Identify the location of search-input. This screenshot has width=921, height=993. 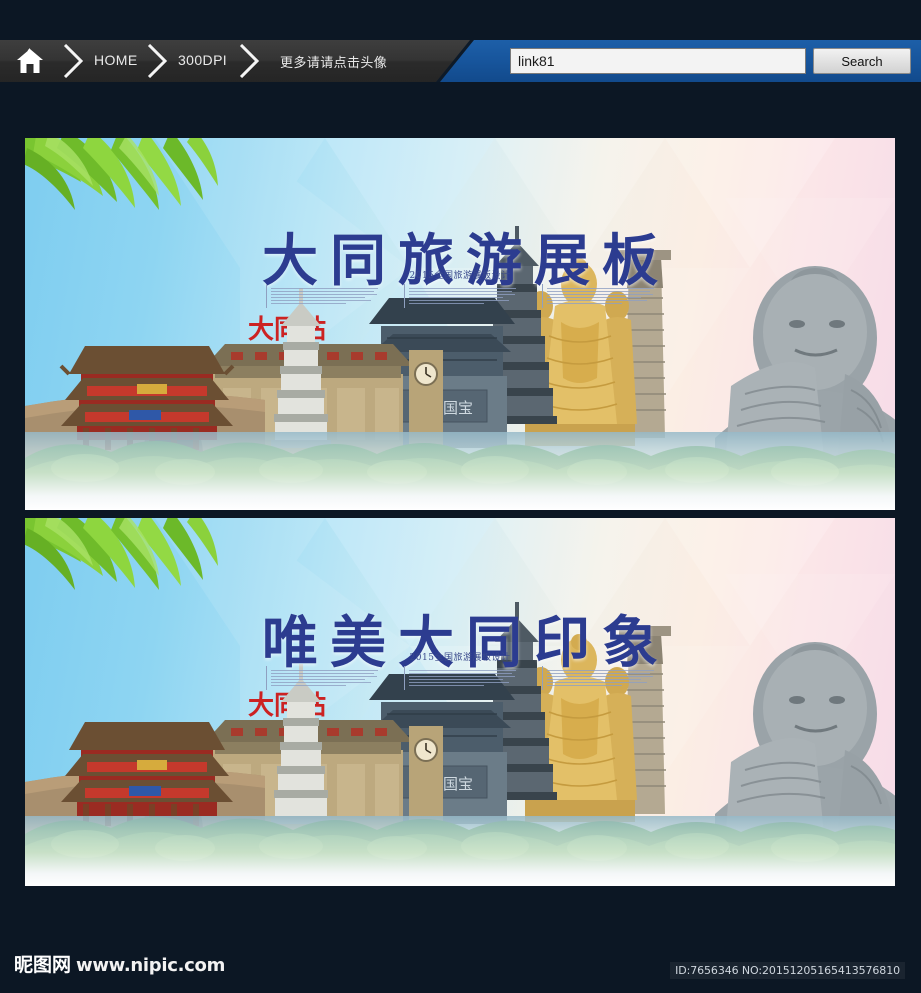
(658, 61).